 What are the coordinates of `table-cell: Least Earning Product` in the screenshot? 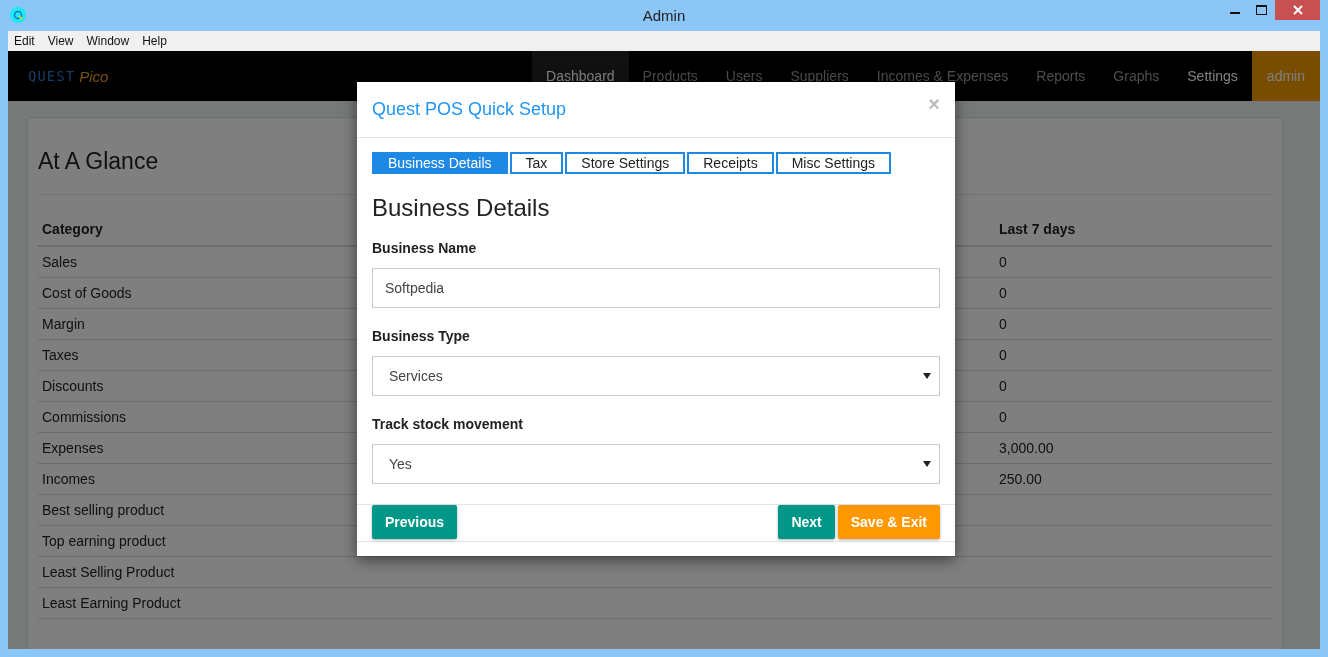 It's located at (516, 603).